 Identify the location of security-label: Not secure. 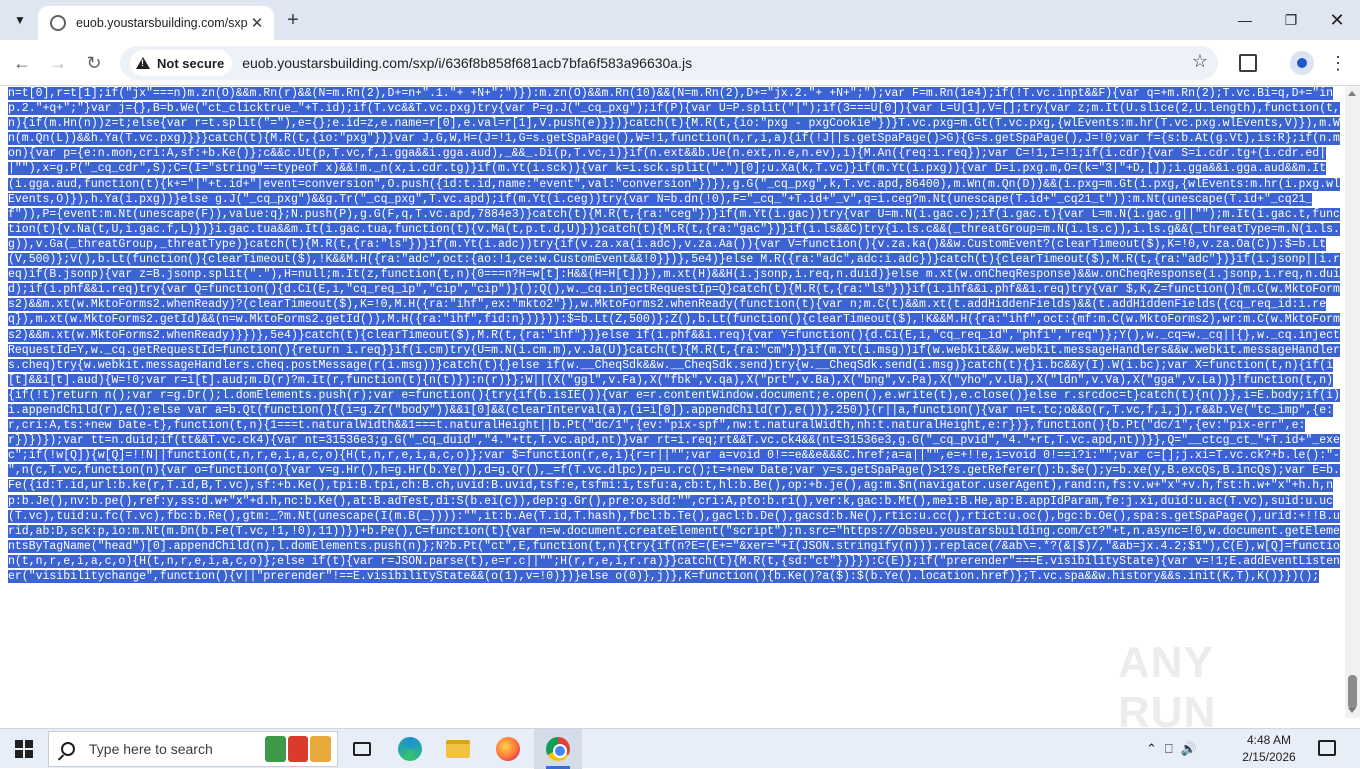
(191, 63).